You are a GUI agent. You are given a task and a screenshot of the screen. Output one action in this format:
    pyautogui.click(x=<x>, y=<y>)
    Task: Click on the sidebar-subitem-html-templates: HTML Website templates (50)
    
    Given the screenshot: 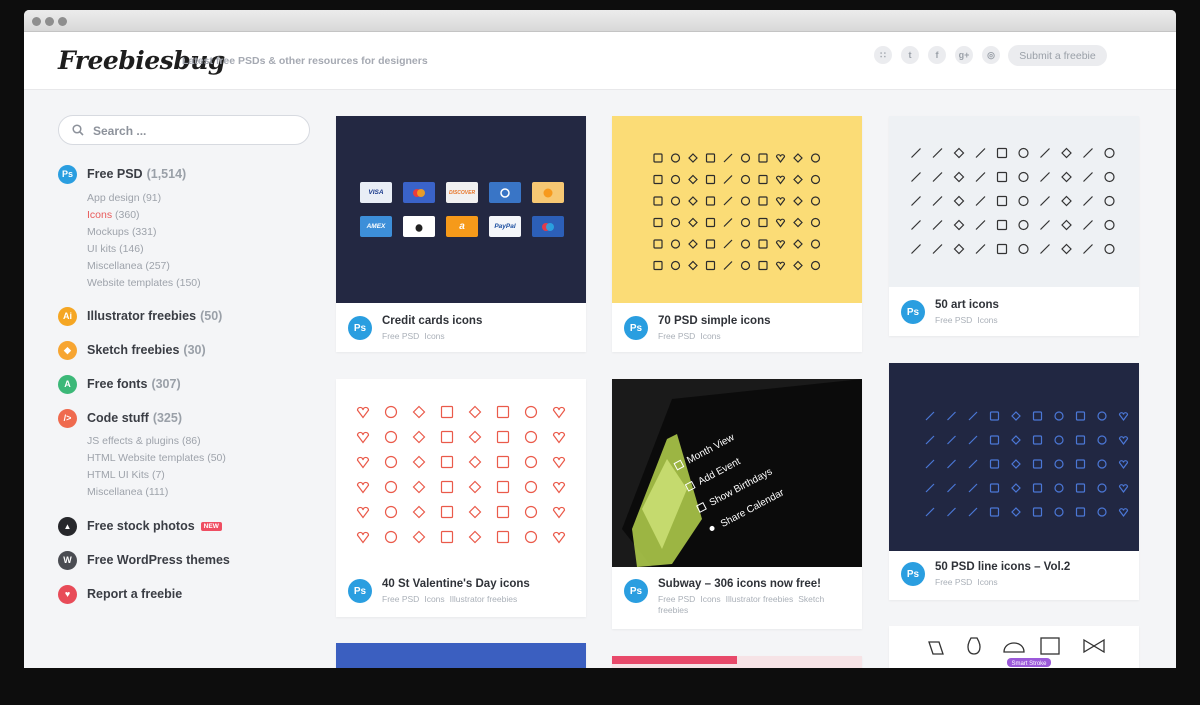 What is the action you would take?
    pyautogui.click(x=156, y=458)
    